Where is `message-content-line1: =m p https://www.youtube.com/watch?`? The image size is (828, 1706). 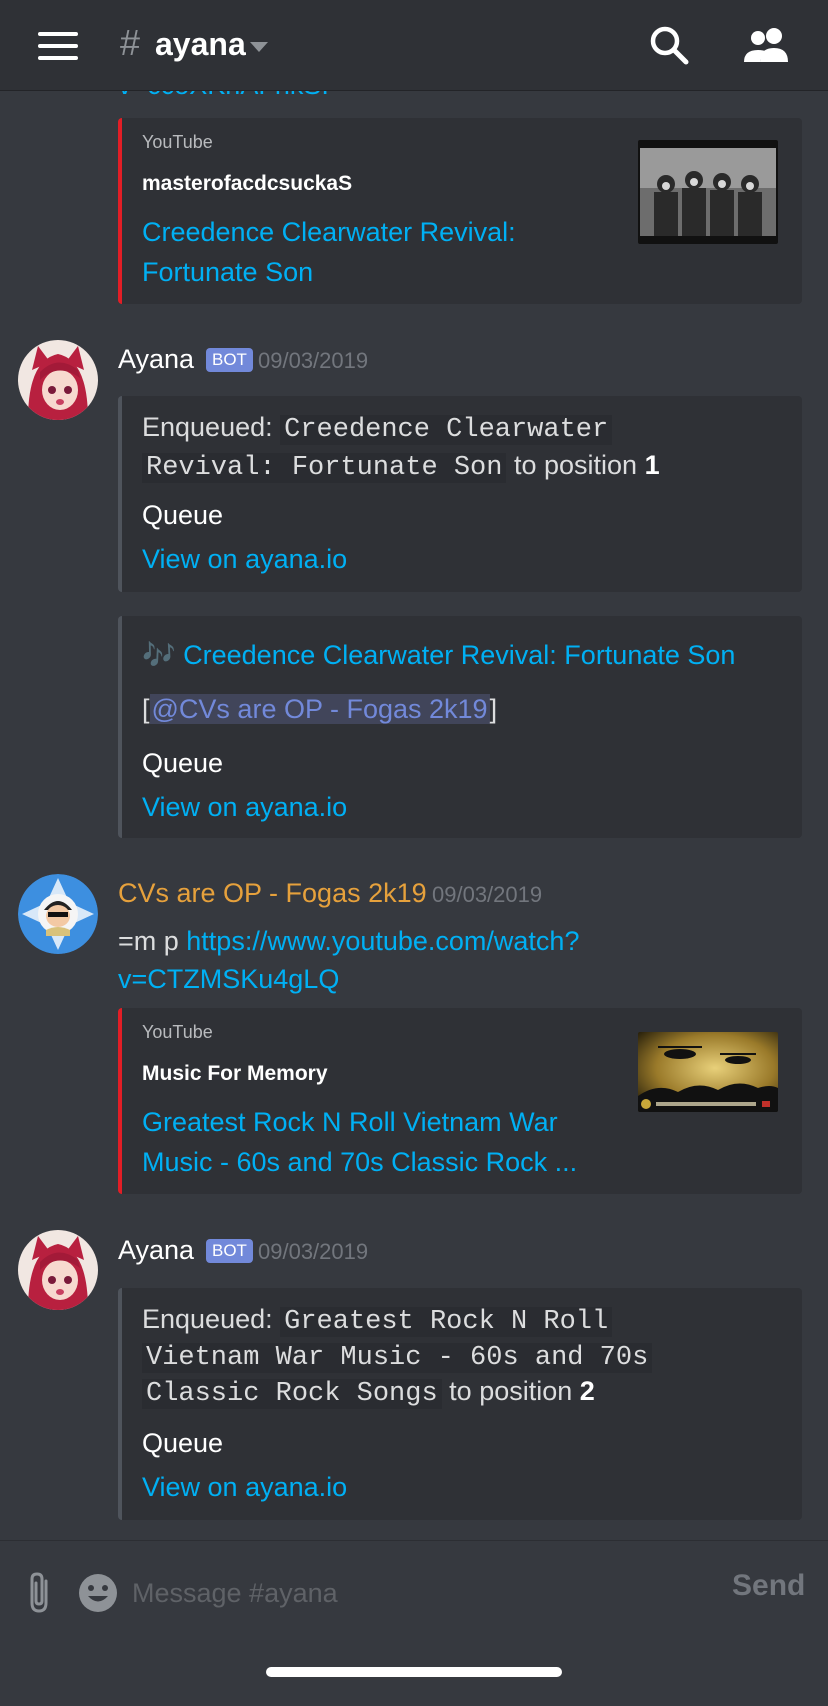
message-content-line1: =m p https://www.youtube.com/watch? is located at coordinates (348, 941).